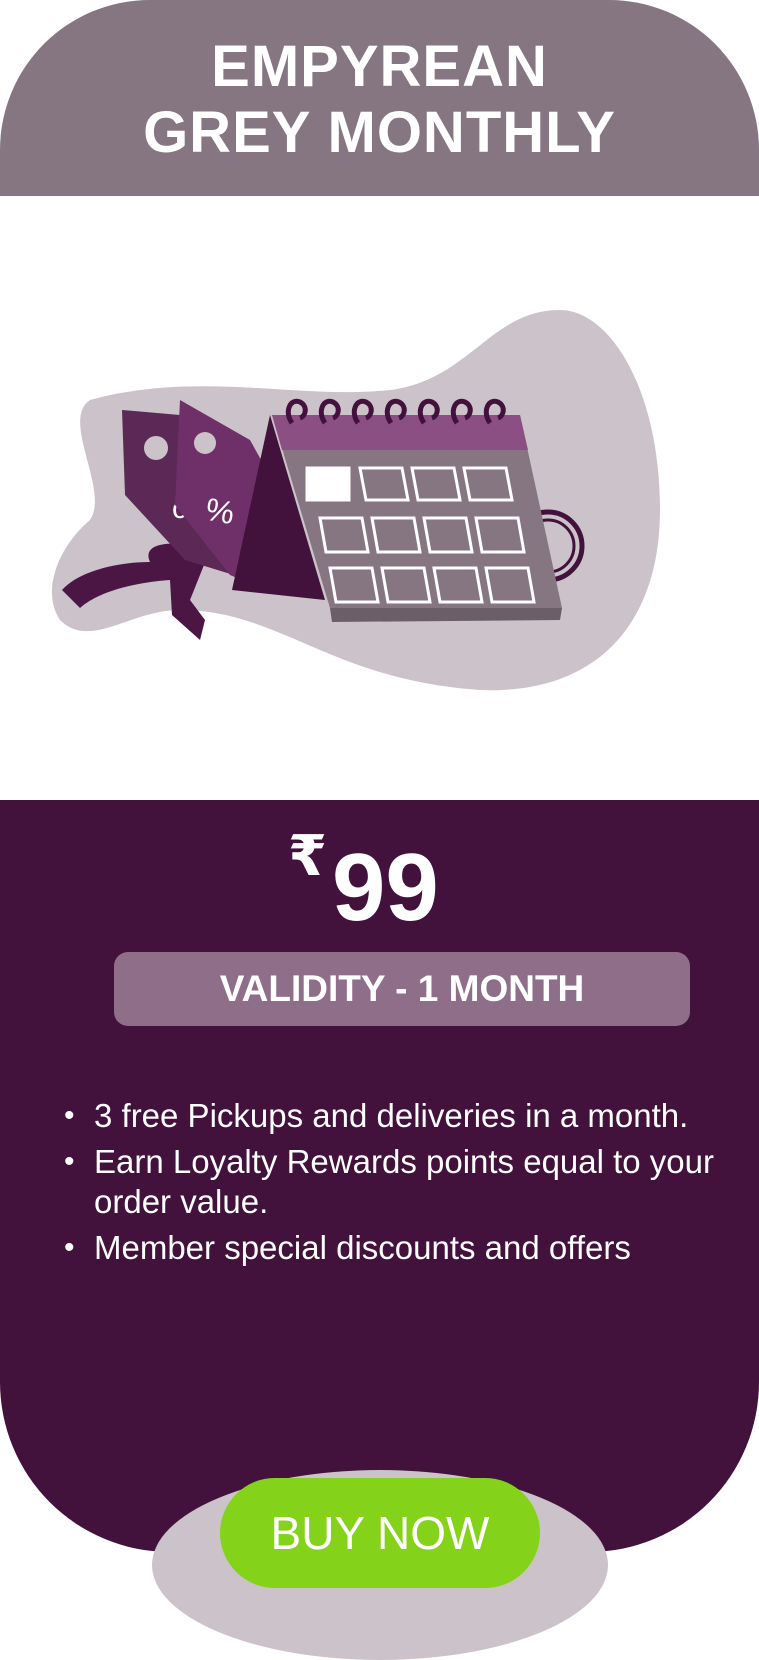  I want to click on price-amount: 99, so click(385, 887).